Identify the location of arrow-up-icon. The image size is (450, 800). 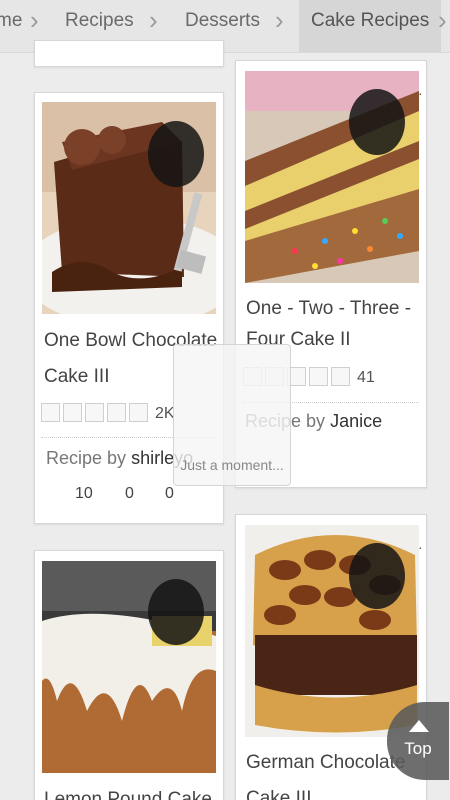
(419, 726).